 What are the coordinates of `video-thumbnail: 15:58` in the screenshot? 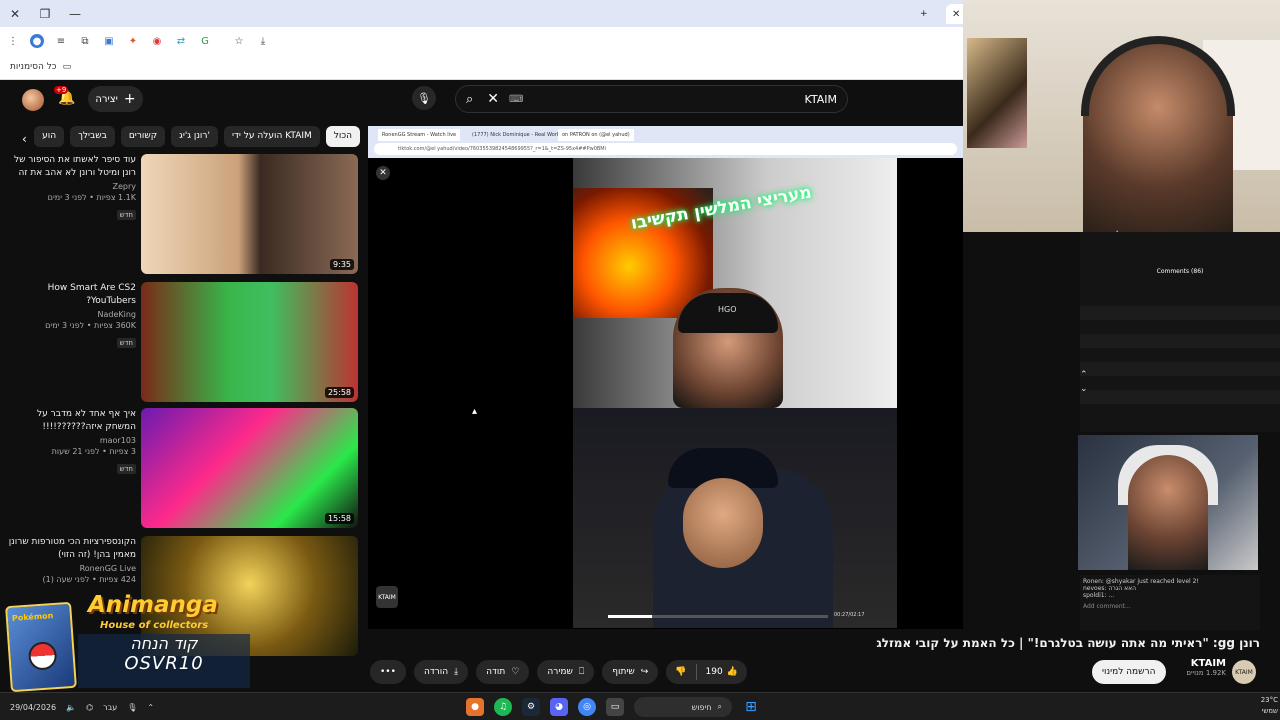 It's located at (249, 468).